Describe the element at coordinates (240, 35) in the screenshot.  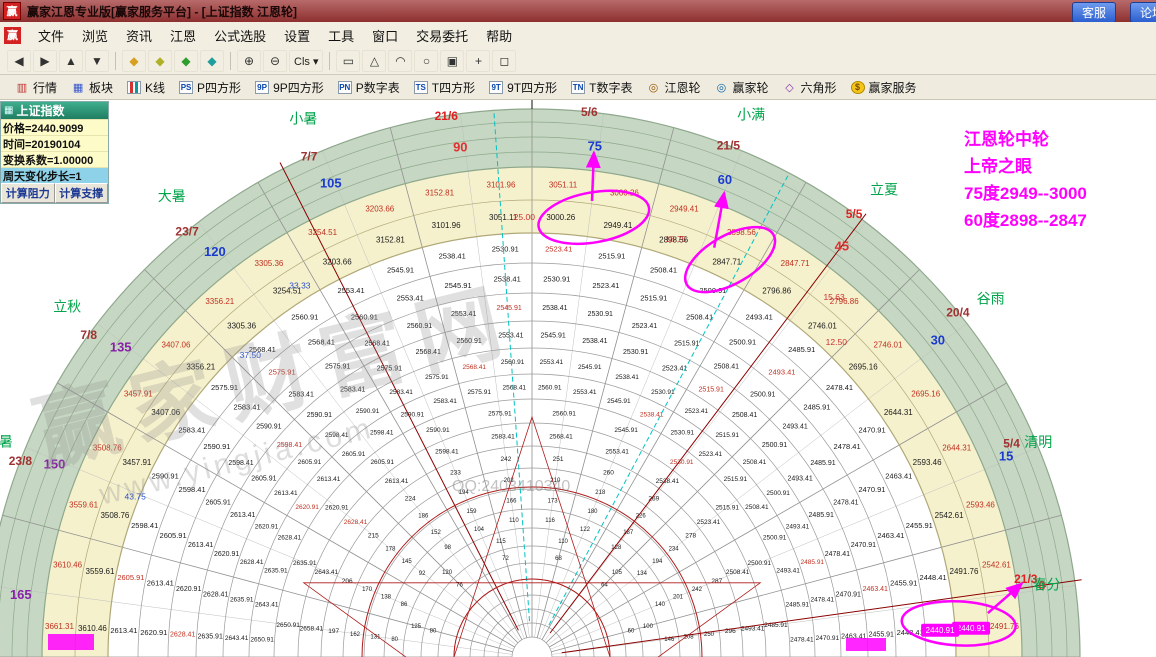
I see `menu-item-4: 公式选股` at that location.